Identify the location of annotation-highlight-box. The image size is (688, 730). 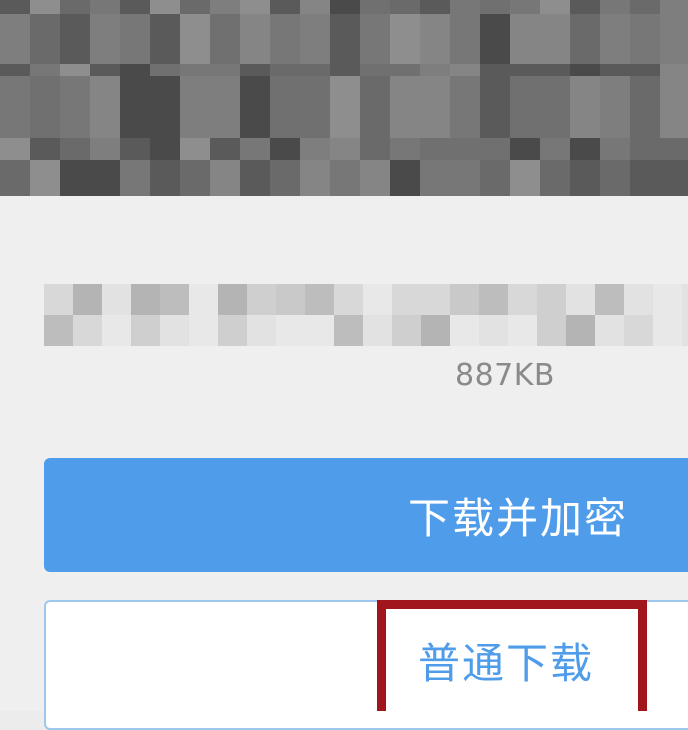
(512, 655).